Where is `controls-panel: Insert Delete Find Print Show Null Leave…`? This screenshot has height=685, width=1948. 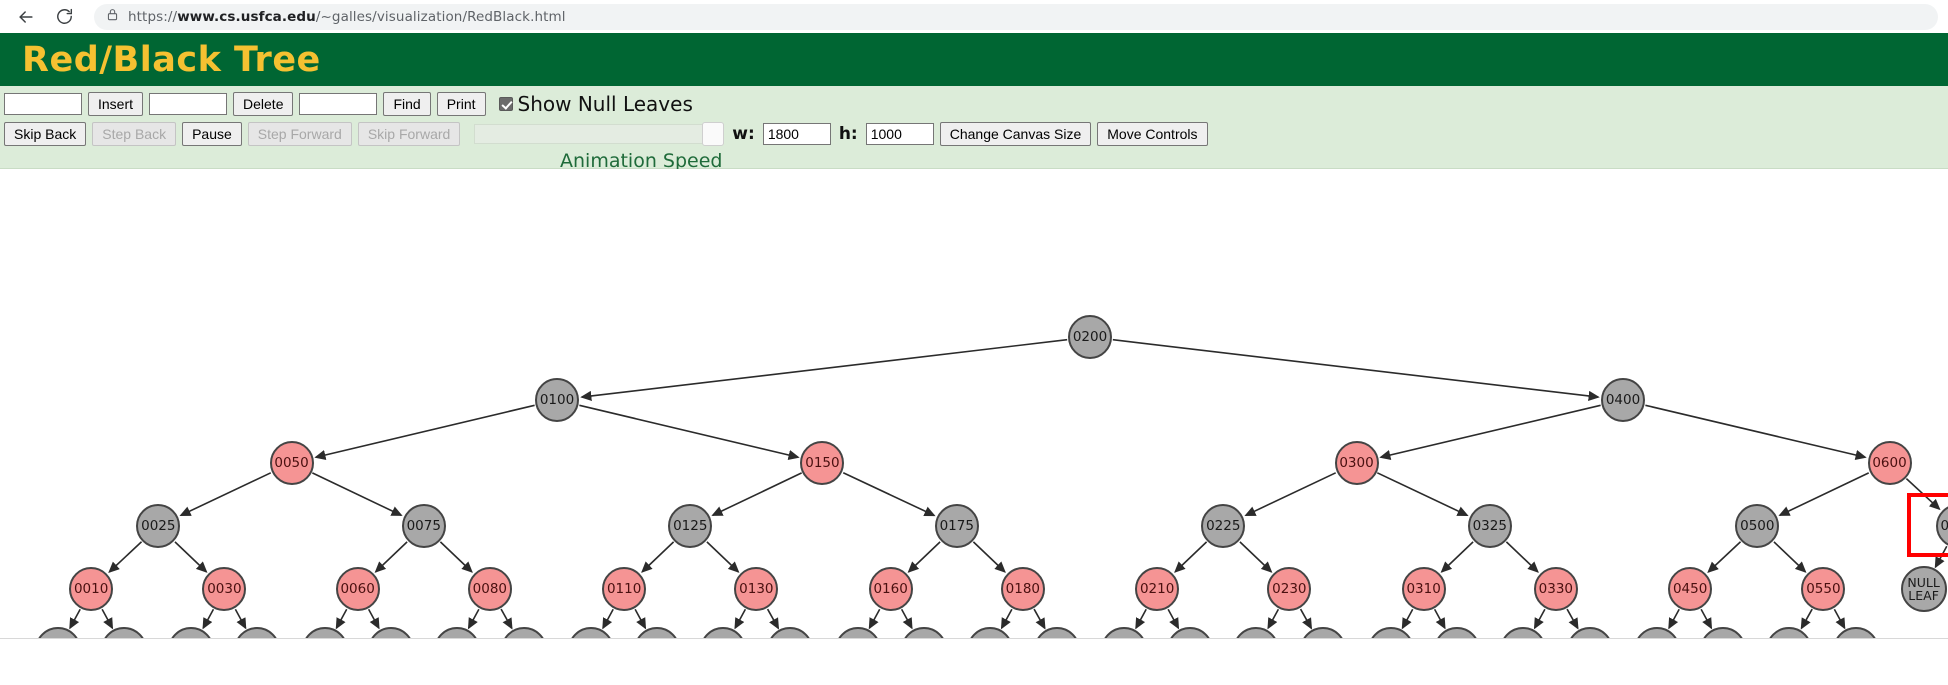
controls-panel: Insert Delete Find Print Show Null Leave… is located at coordinates (974, 129).